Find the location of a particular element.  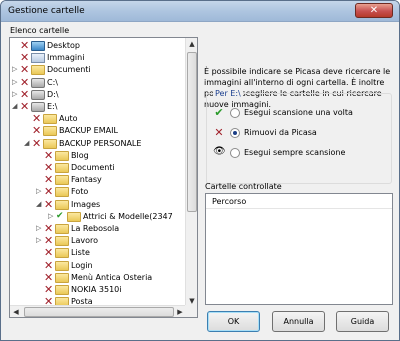

tree-item-label: Lavoro is located at coordinates (84, 241).